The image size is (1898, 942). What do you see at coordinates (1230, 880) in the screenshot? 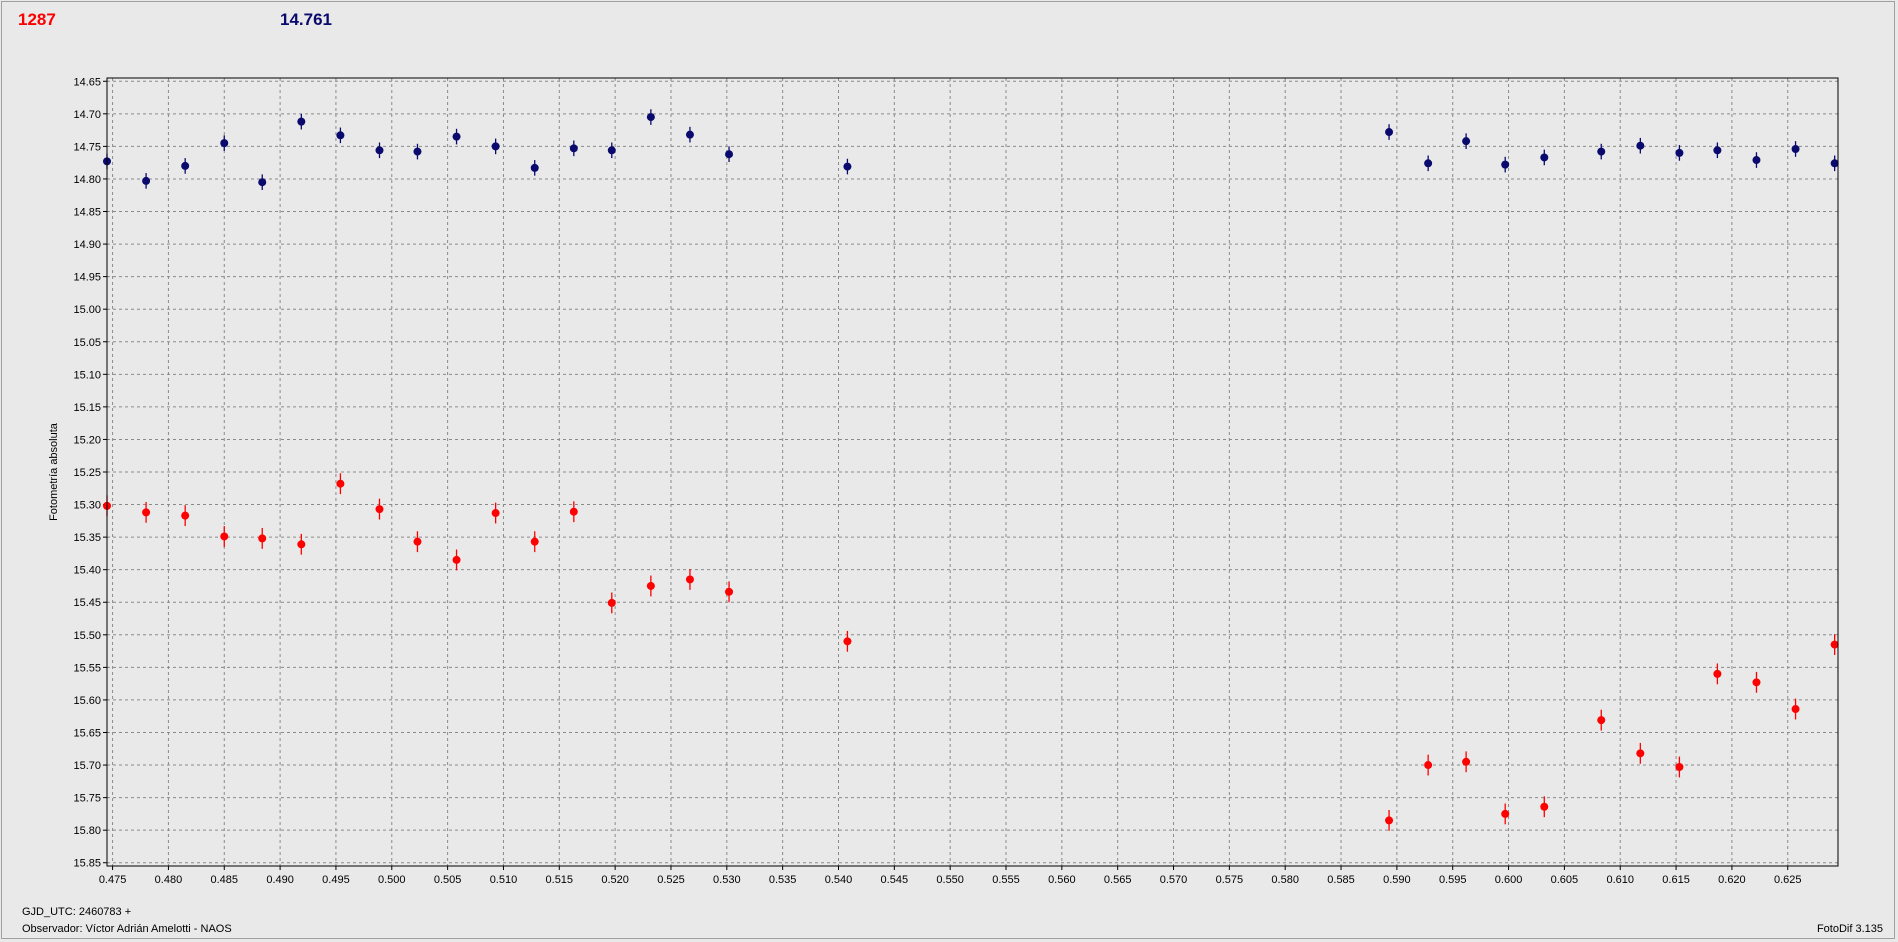
I see `x-tick-label: 0.575` at bounding box center [1230, 880].